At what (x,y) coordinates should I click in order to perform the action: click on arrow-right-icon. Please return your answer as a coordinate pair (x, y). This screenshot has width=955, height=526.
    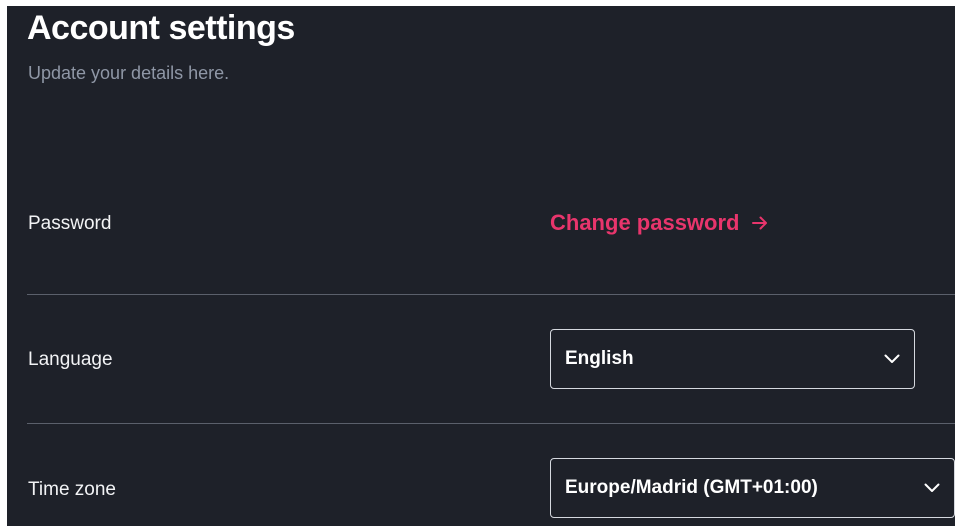
    Looking at the image, I should click on (760, 223).